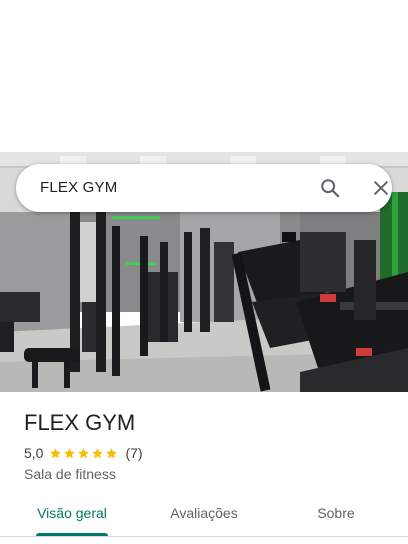  I want to click on search-input: FLEX GYM, so click(78, 188).